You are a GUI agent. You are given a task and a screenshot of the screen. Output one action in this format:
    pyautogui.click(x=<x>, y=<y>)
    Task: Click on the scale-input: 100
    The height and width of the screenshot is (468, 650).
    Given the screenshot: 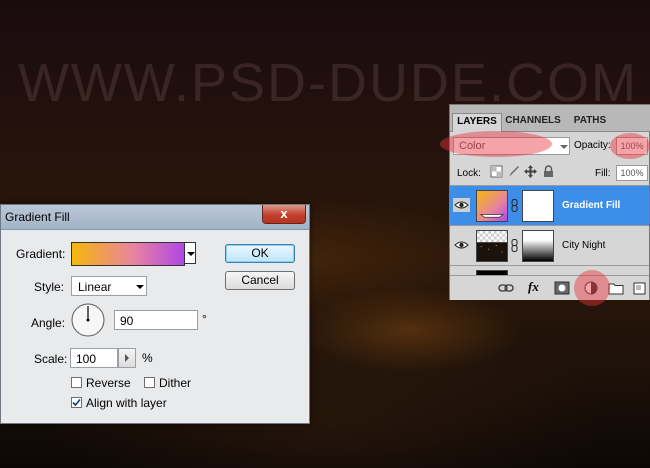 What is the action you would take?
    pyautogui.click(x=94, y=358)
    